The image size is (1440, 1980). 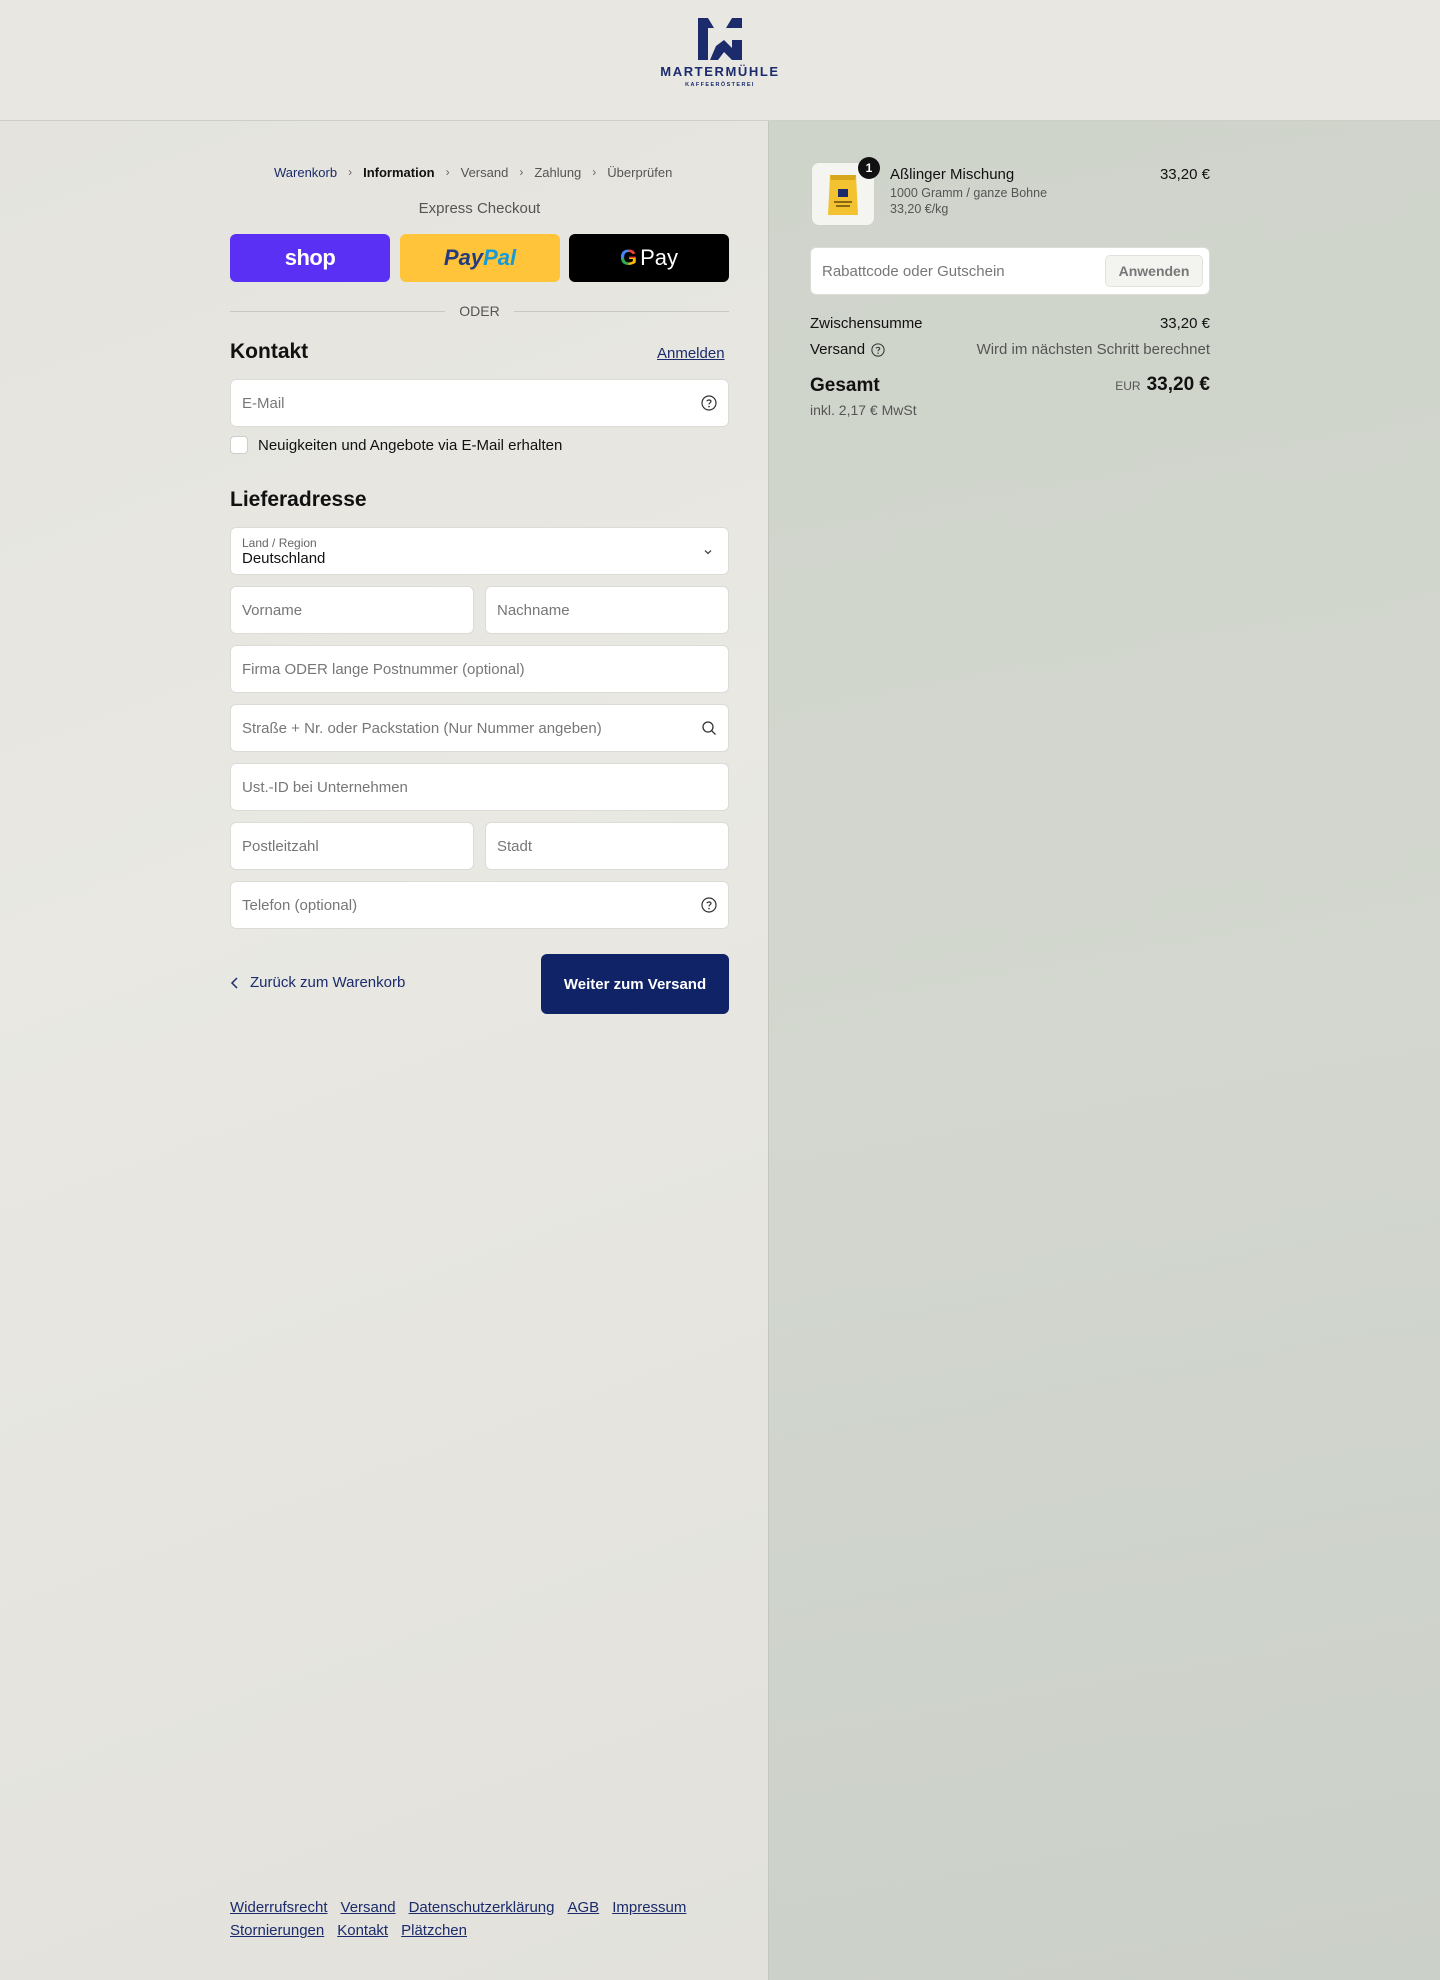 I want to click on phone-input, so click(x=471, y=905).